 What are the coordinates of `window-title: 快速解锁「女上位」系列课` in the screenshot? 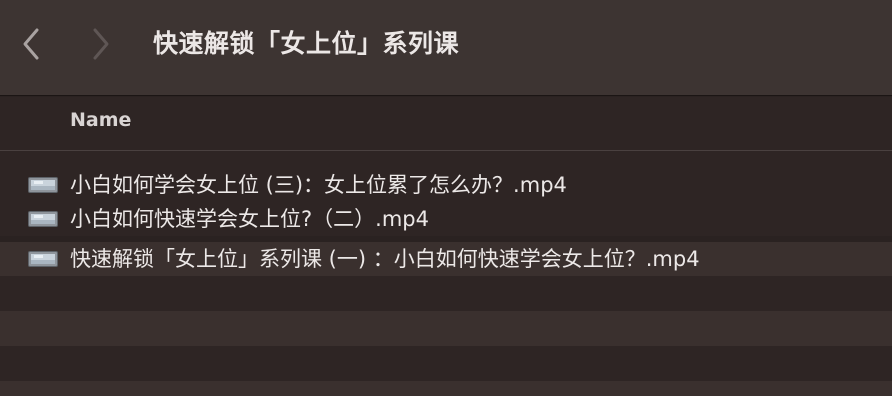 It's located at (306, 43).